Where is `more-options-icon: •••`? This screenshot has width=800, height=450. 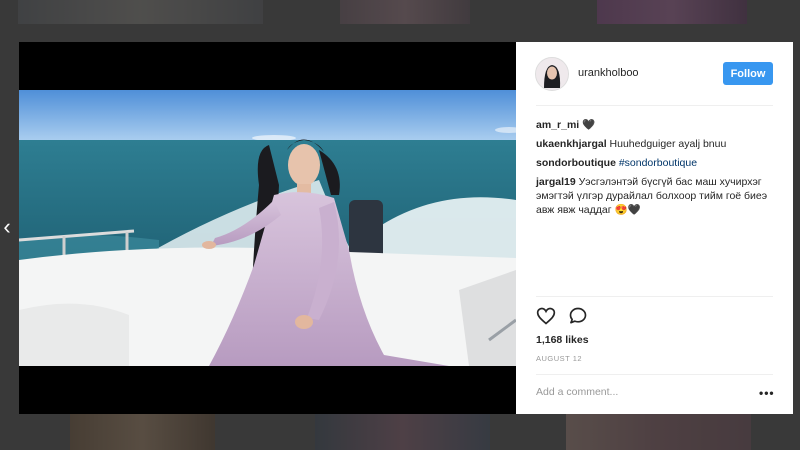 more-options-icon: ••• is located at coordinates (767, 393).